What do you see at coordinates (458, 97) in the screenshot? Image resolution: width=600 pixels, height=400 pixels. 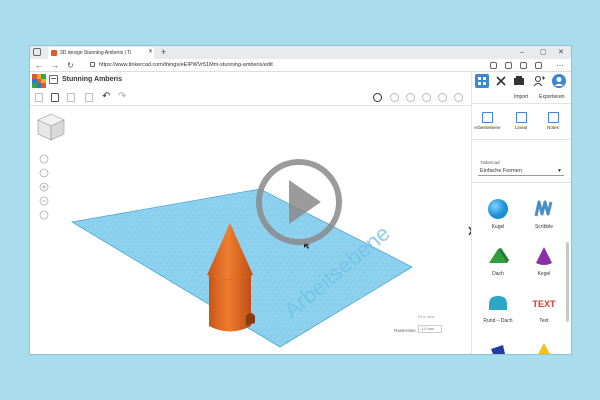 I see `mirror-icon` at bounding box center [458, 97].